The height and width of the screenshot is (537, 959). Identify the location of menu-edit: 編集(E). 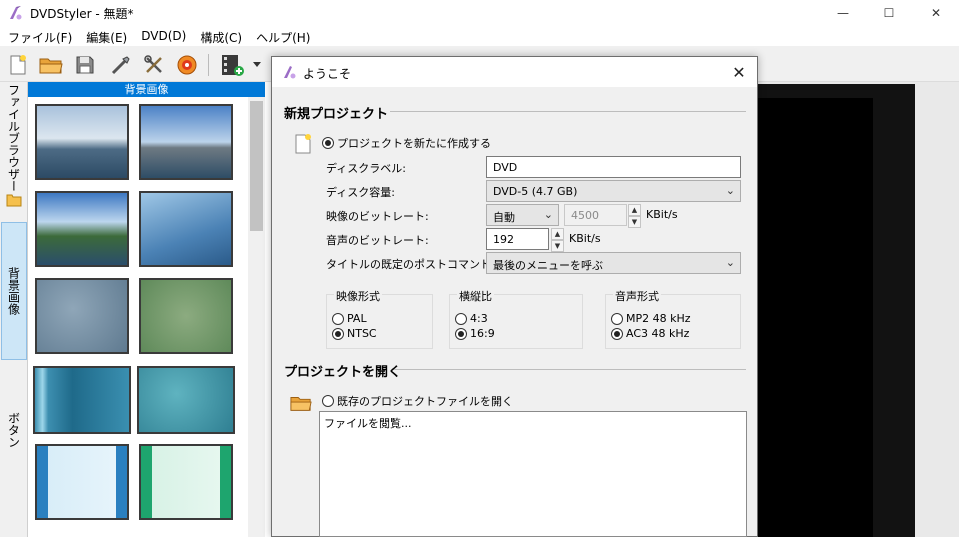
(105, 36).